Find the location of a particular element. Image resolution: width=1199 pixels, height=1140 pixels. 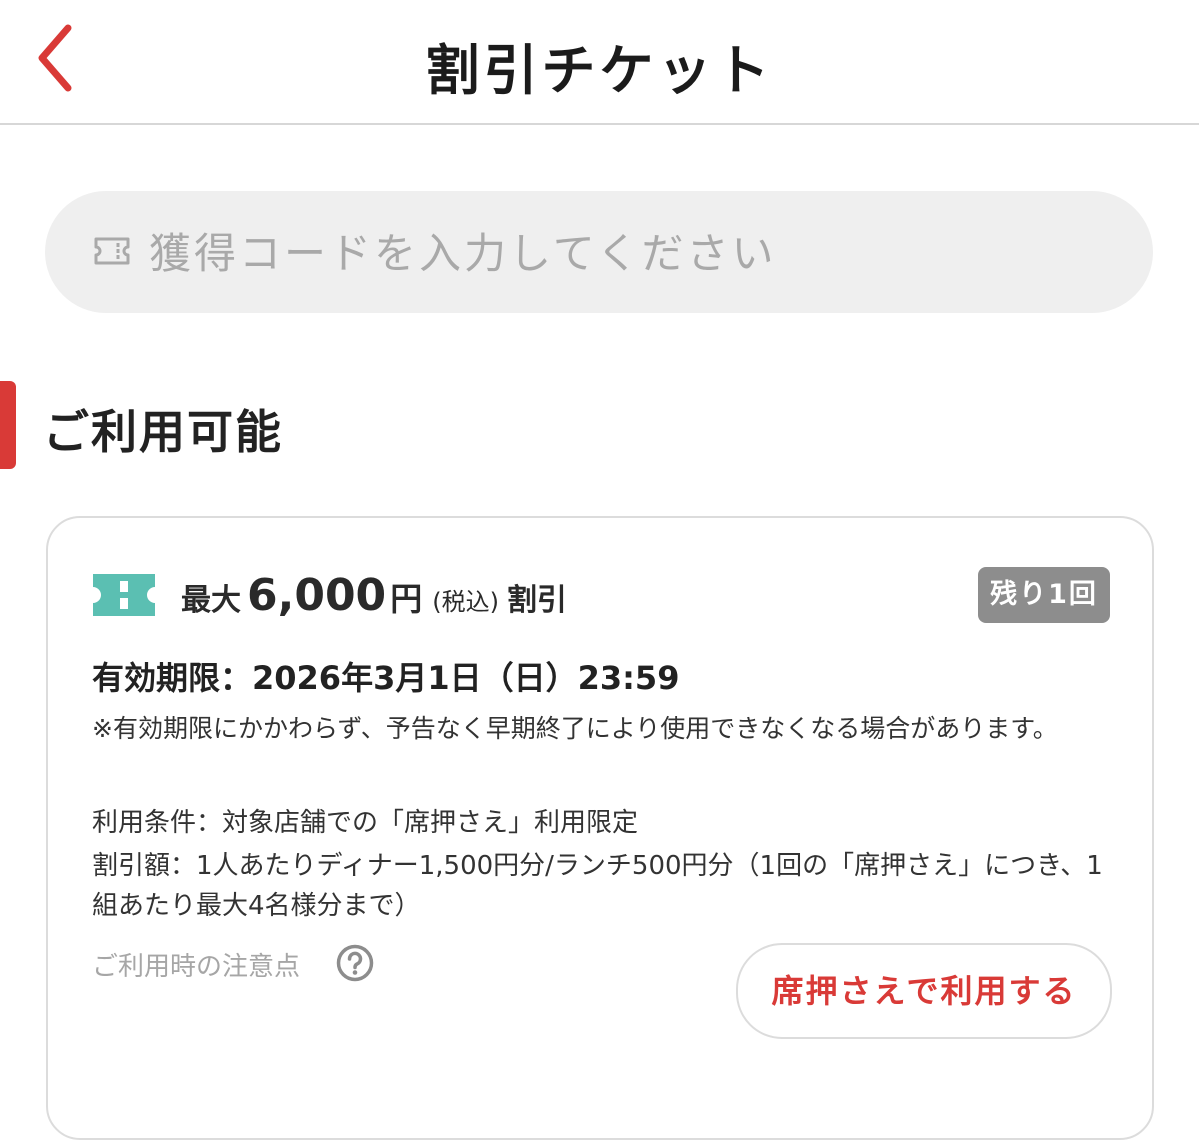

code-input is located at coordinates (629, 253).